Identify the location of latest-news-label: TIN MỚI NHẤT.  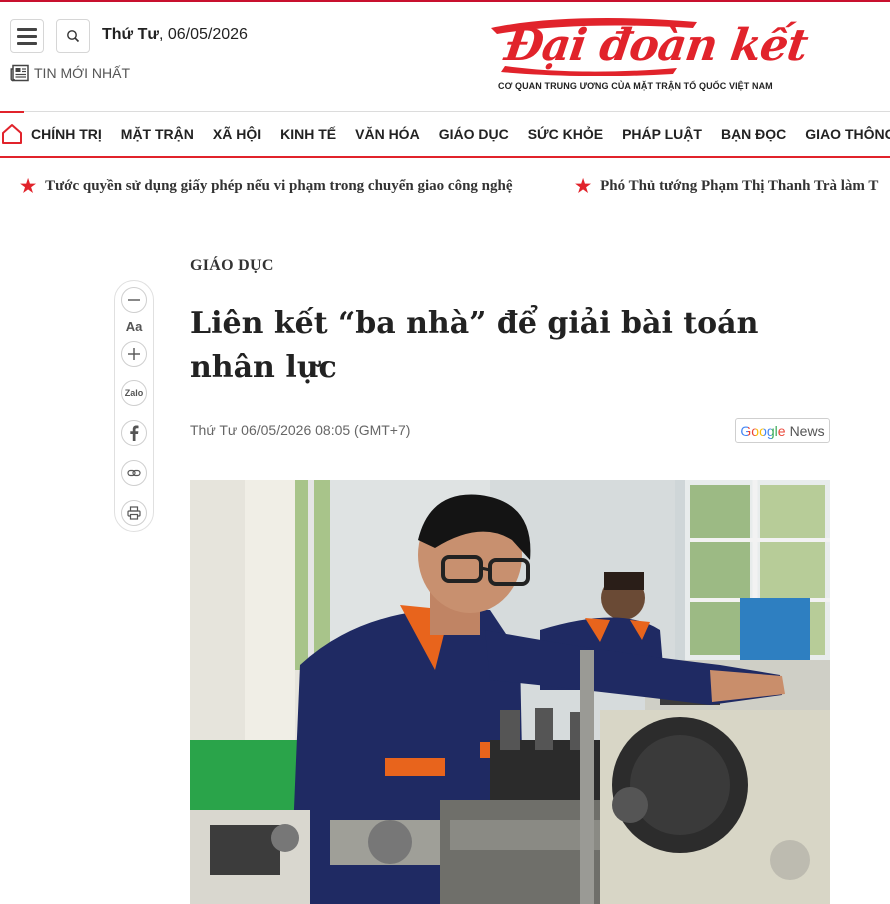
(82, 73).